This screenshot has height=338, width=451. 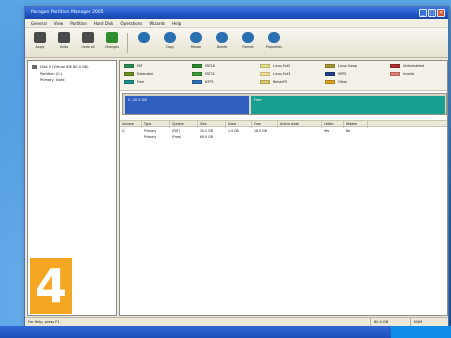 I want to click on menu-wizards: Wizards, so click(x=157, y=23).